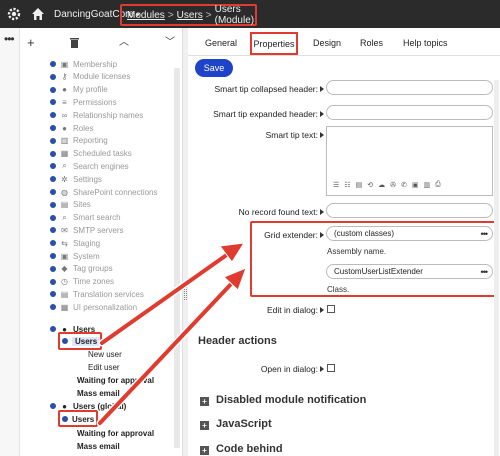 Image resolution: width=500 pixels, height=456 pixels. What do you see at coordinates (14, 14) in the screenshot?
I see `gear-icon` at bounding box center [14, 14].